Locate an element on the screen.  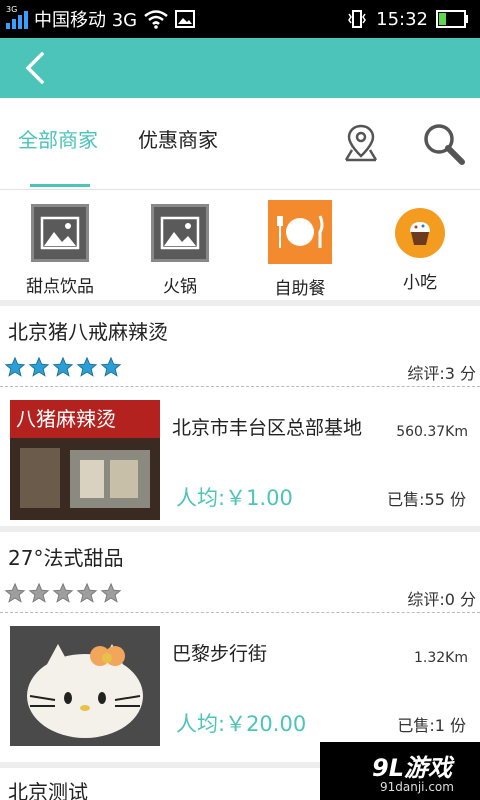
search-icon is located at coordinates (443, 143).